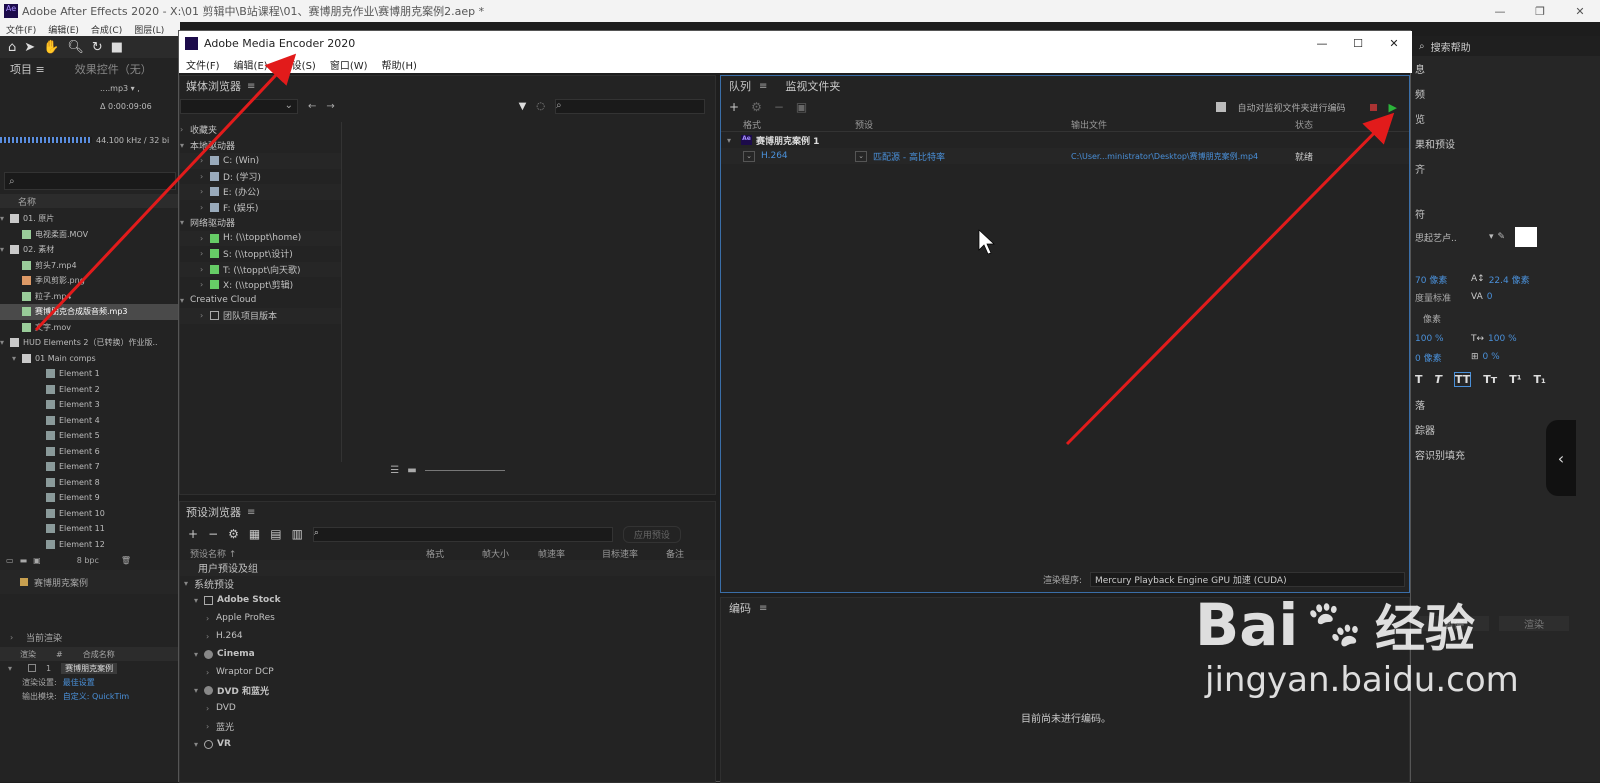  What do you see at coordinates (1362, 680) in the screenshot?
I see `baidu-url: jingyan.baidu.com` at bounding box center [1362, 680].